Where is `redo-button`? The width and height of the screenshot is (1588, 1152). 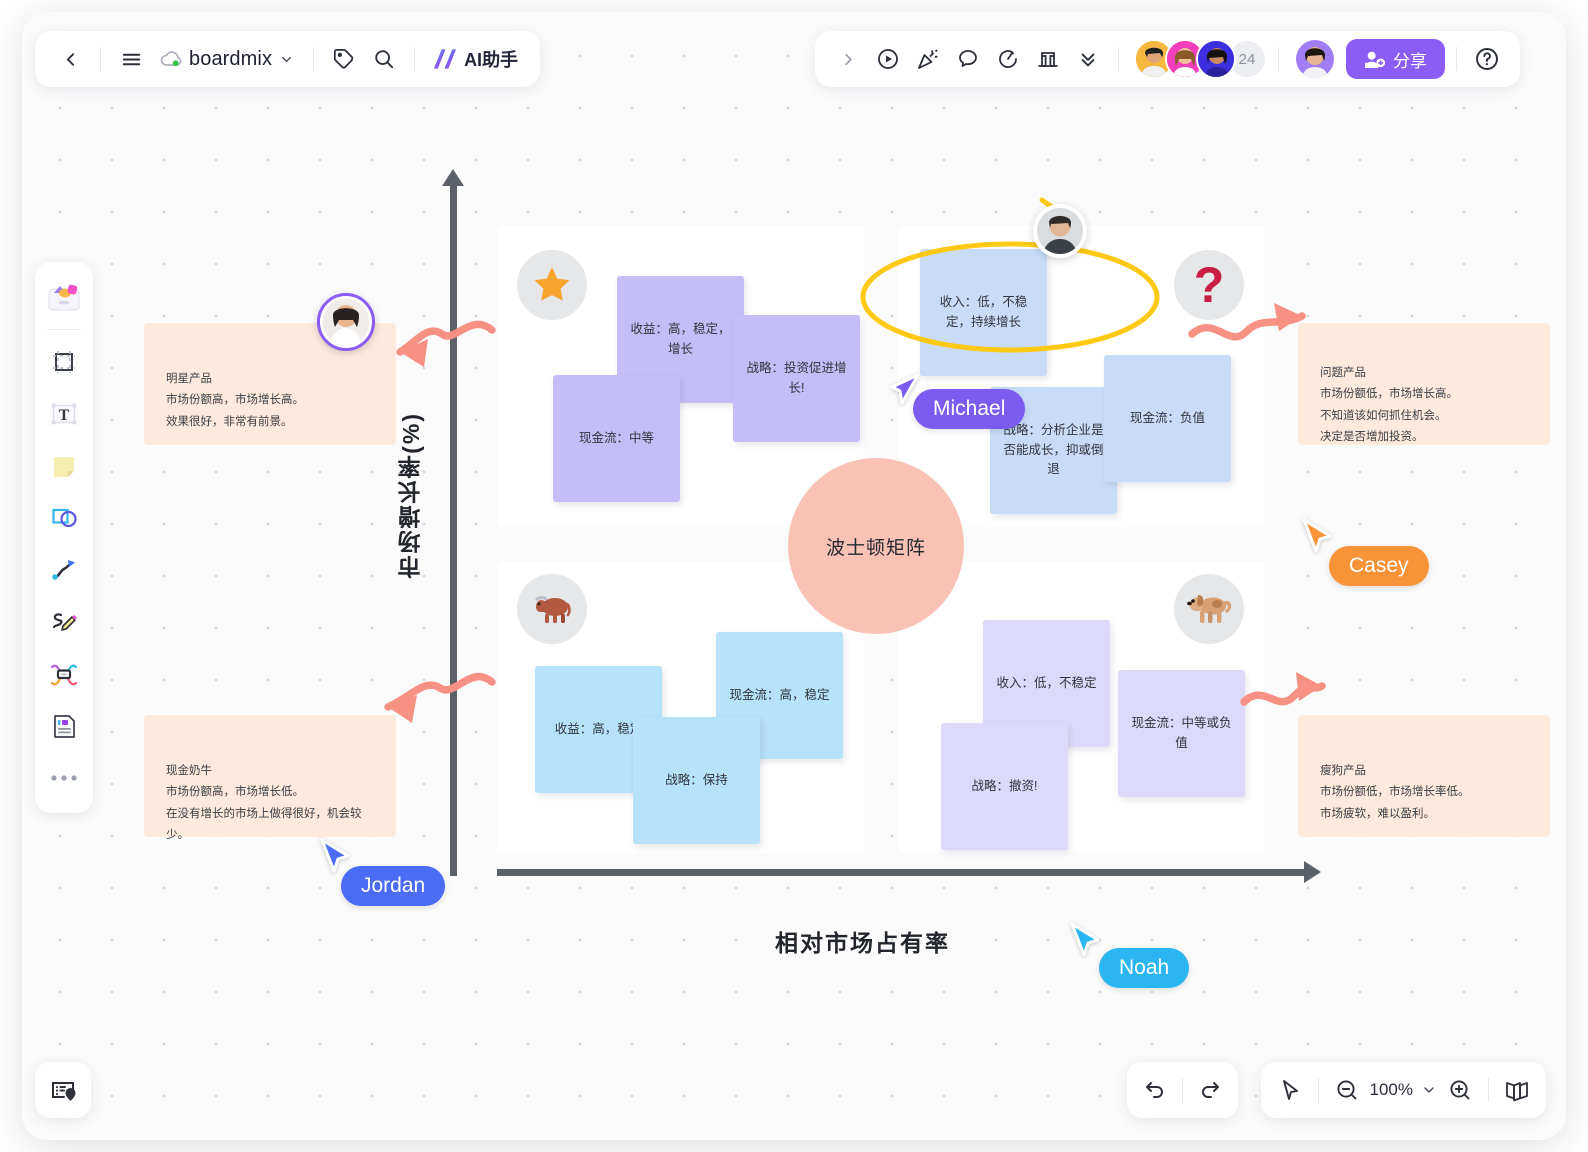 redo-button is located at coordinates (1211, 1090).